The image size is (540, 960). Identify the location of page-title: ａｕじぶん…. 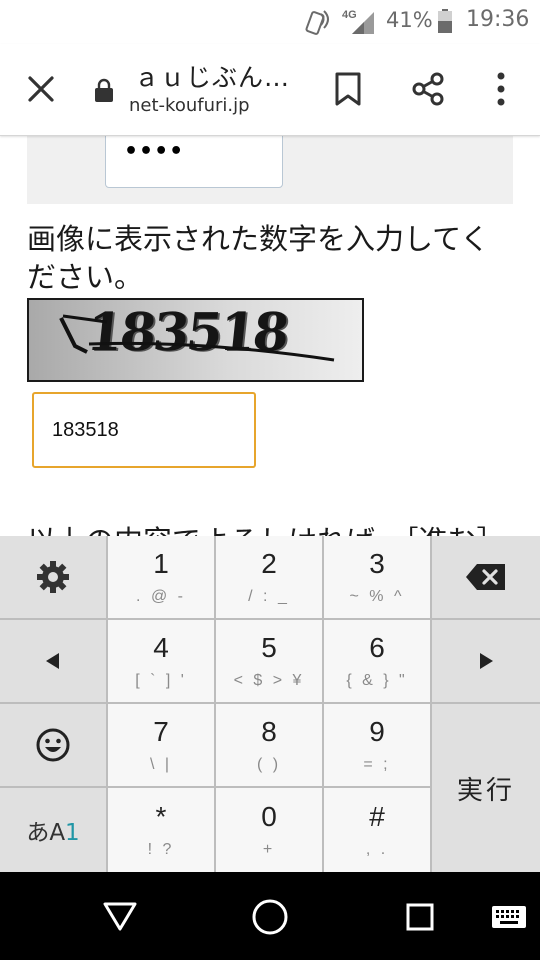
(212, 77).